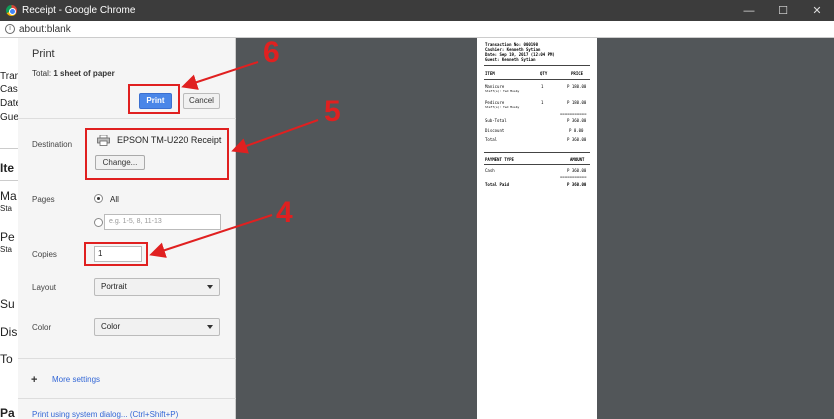  What do you see at coordinates (44, 254) in the screenshot?
I see `copies-label: Copies` at bounding box center [44, 254].